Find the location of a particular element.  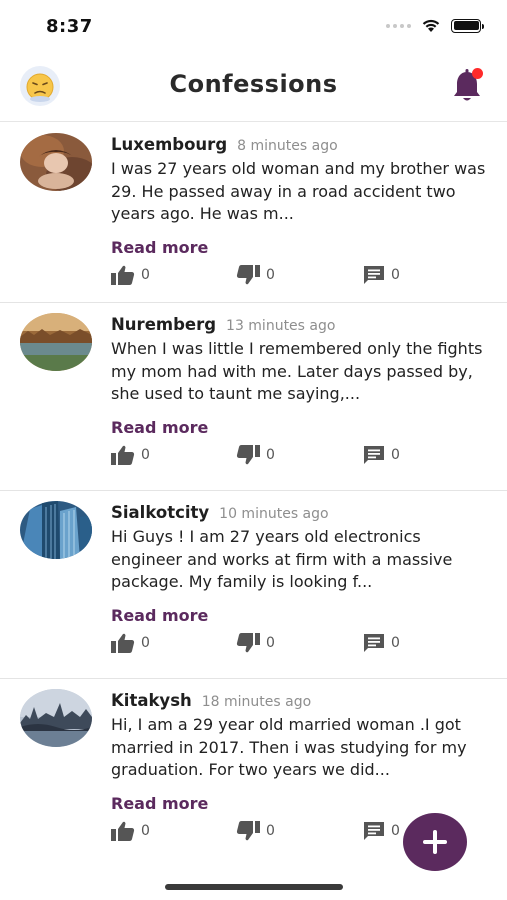

new-confession-button is located at coordinates (435, 842).